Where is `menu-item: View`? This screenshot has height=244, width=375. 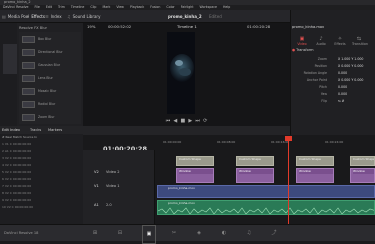 menu-item: View is located at coordinates (120, 7).